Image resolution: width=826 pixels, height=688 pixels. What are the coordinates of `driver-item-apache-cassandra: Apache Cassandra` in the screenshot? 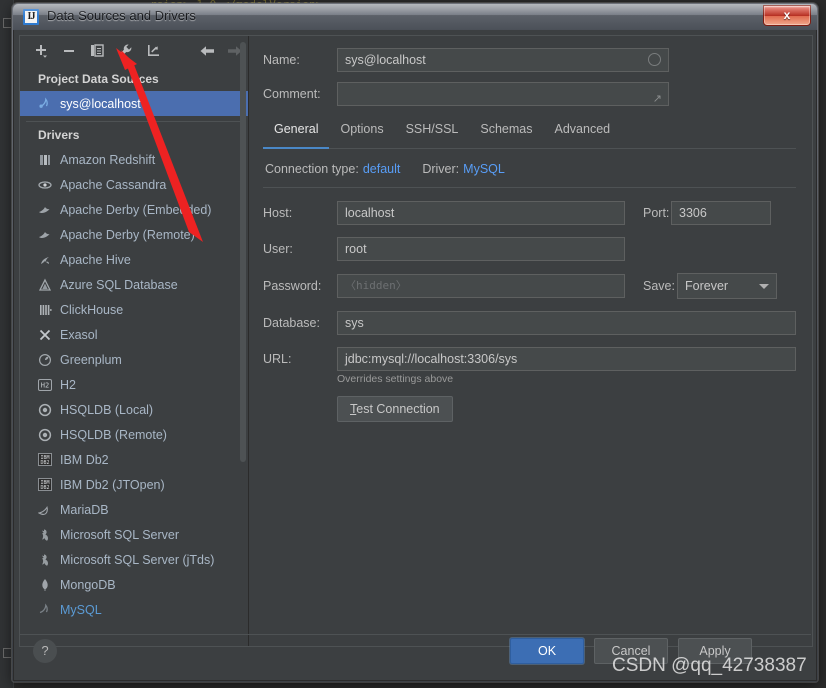 It's located at (134, 184).